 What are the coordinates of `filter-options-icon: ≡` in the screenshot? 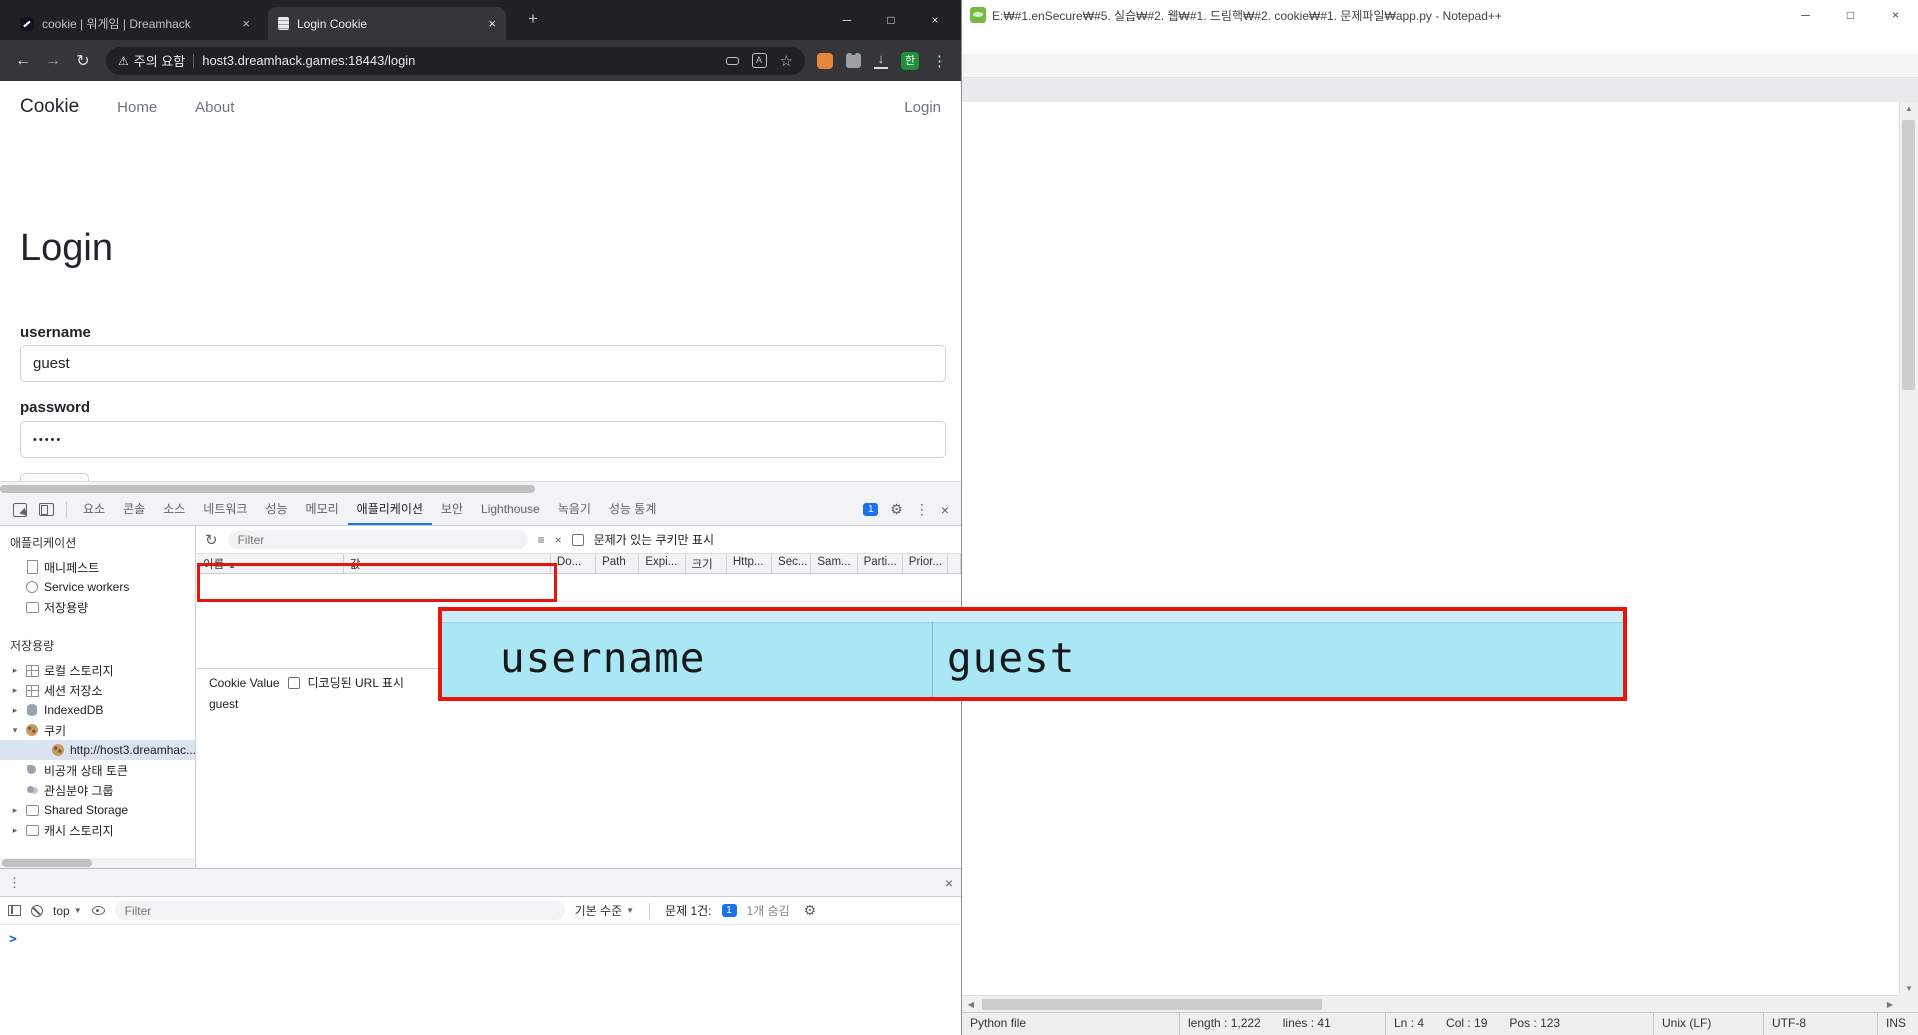 It's located at (541, 540).